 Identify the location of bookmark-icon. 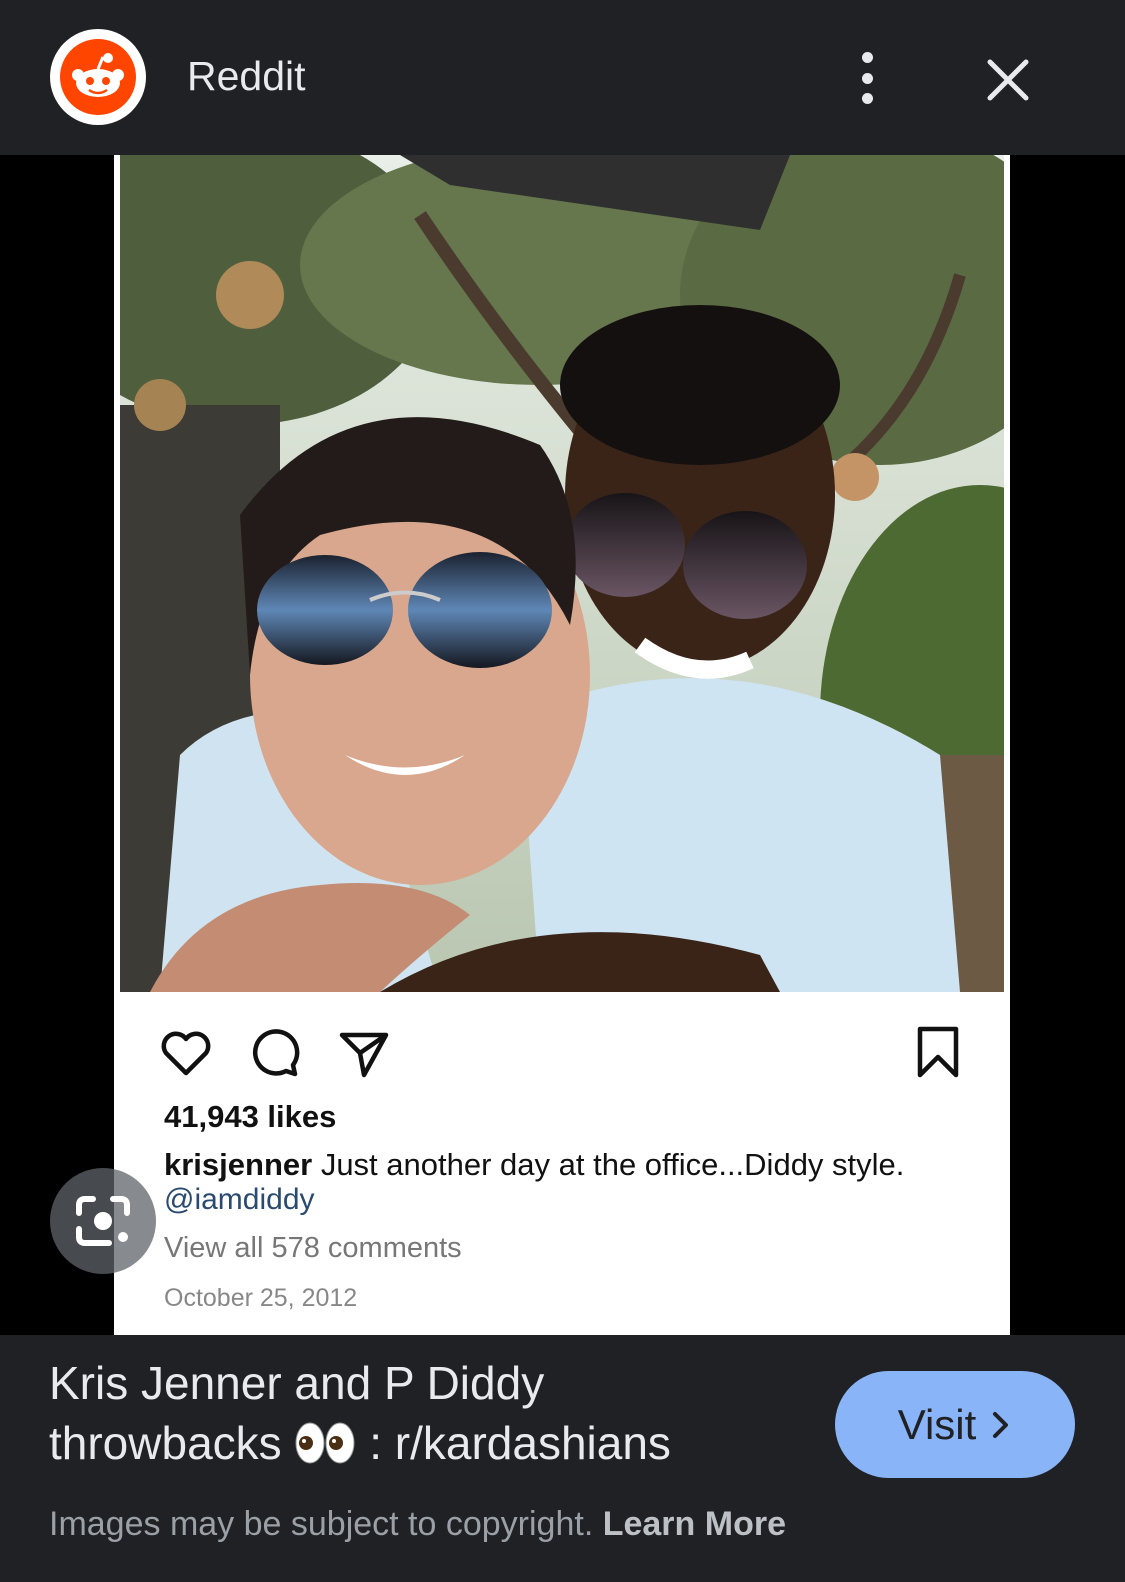
(938, 1052).